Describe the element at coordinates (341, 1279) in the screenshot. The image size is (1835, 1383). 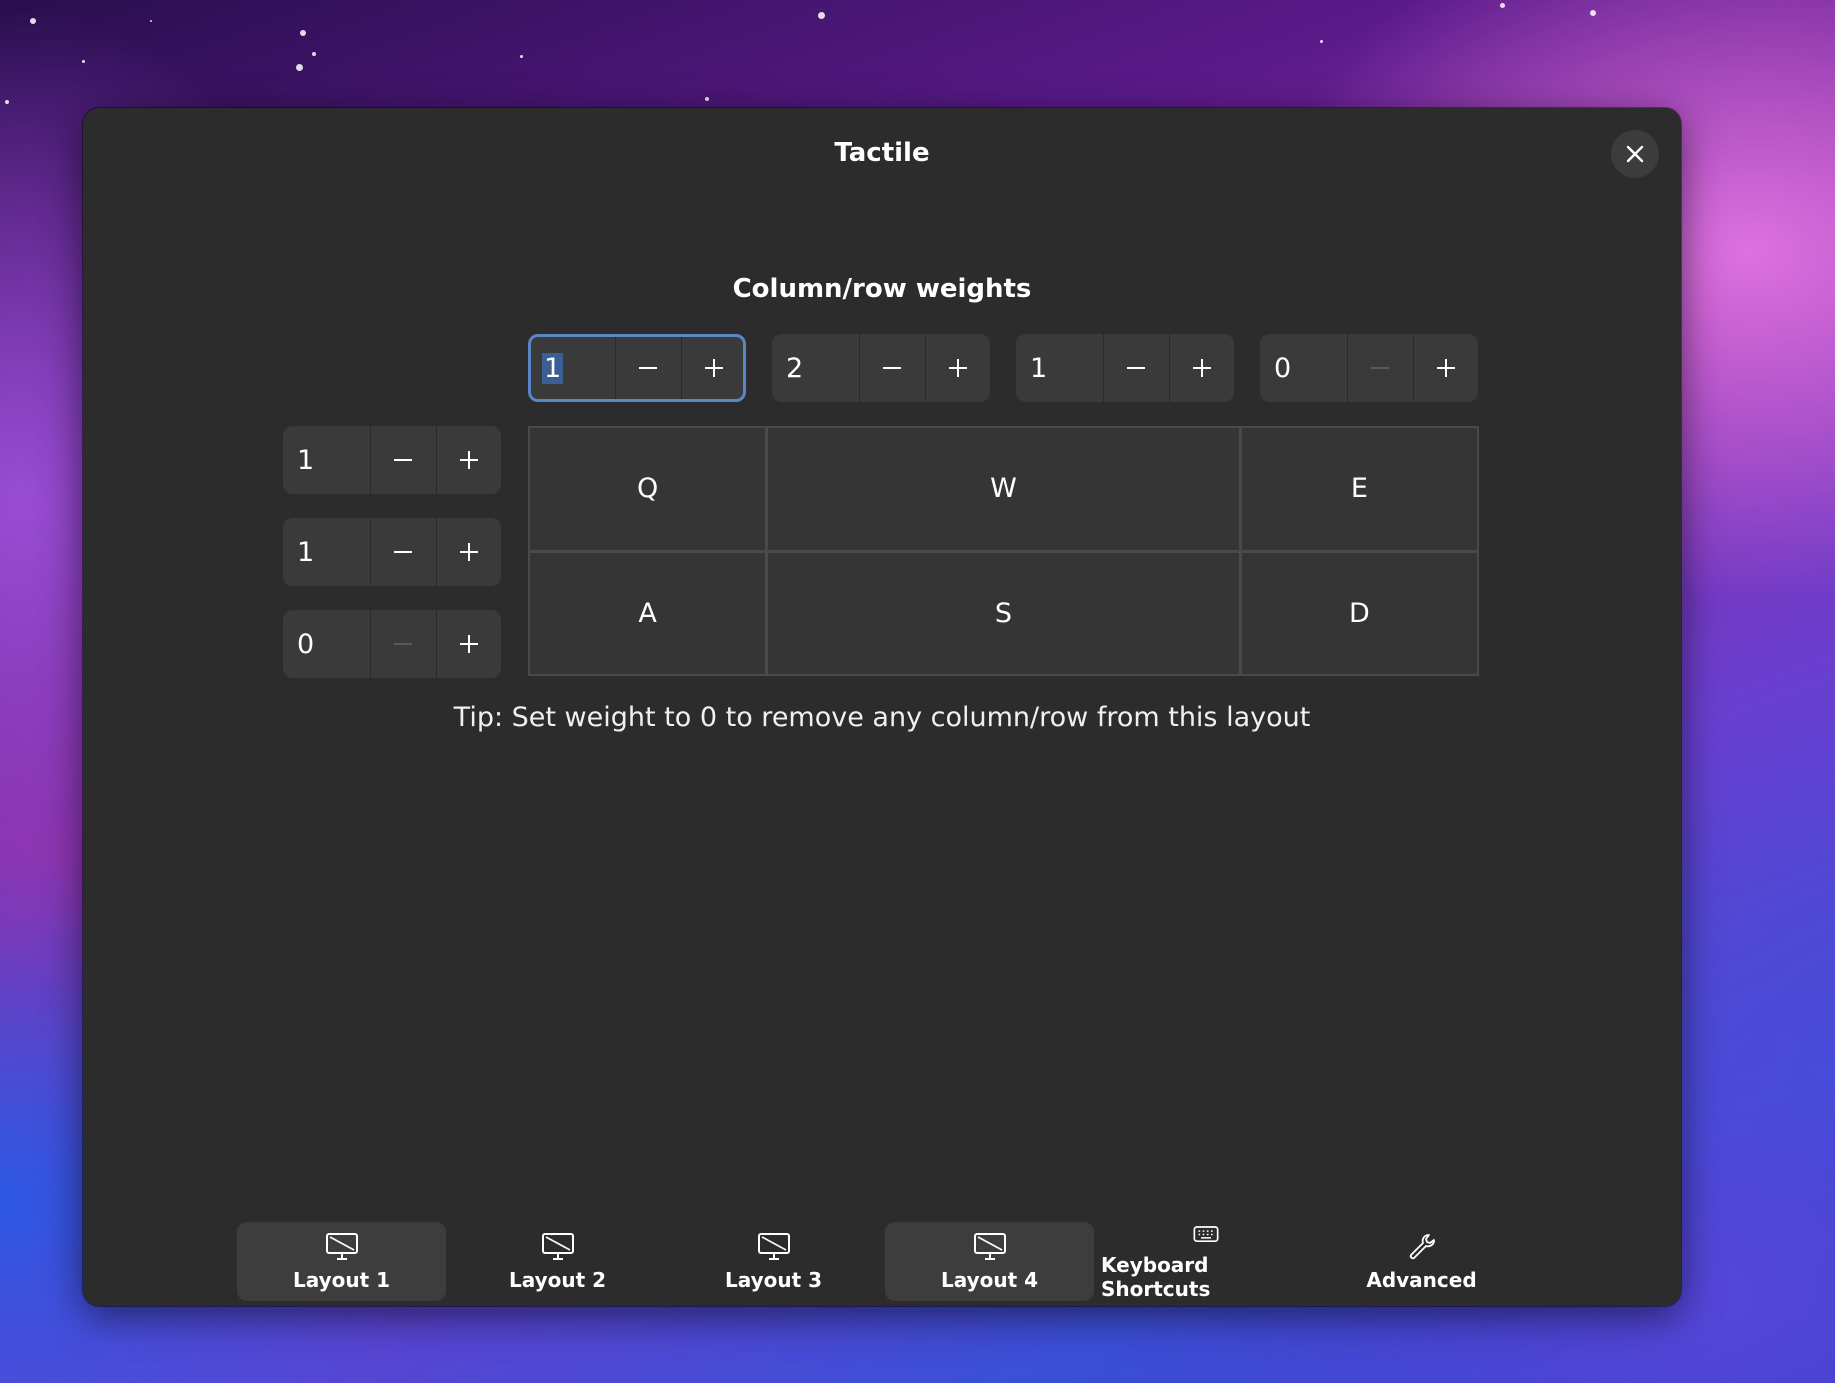
I see `tab-label: Layout 1` at that location.